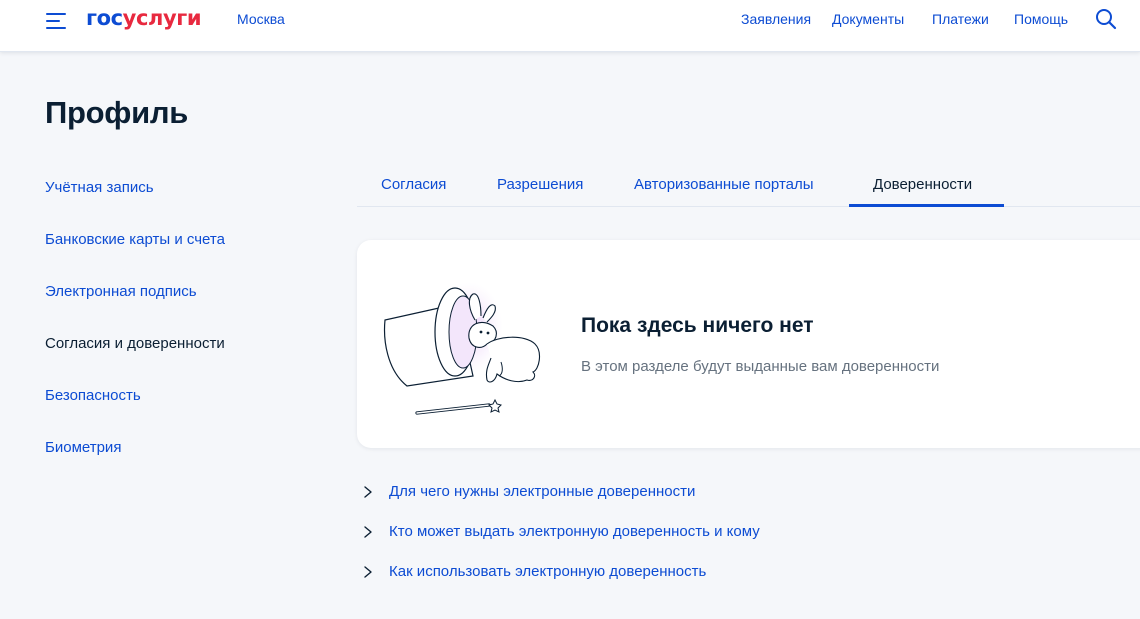  Describe the element at coordinates (57, 21) in the screenshot. I see `burger-menu-icon` at that location.